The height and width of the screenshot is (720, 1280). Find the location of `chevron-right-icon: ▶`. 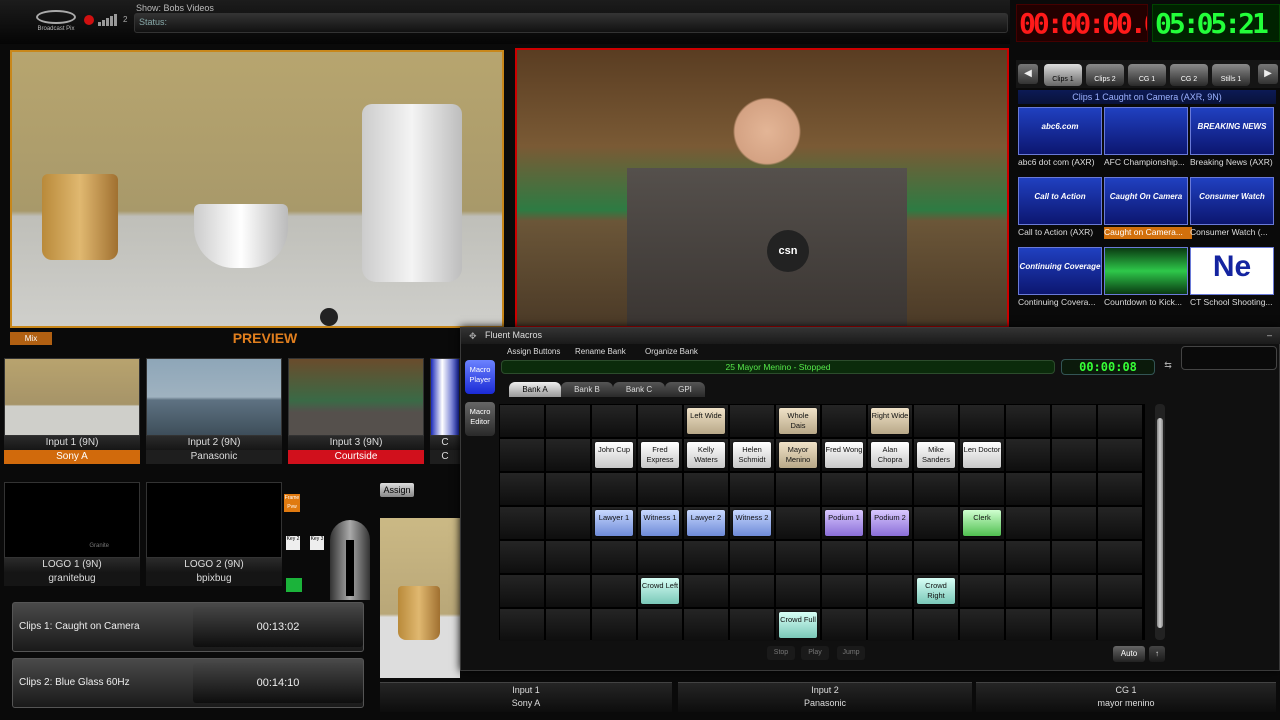

chevron-right-icon: ▶ is located at coordinates (1268, 74).